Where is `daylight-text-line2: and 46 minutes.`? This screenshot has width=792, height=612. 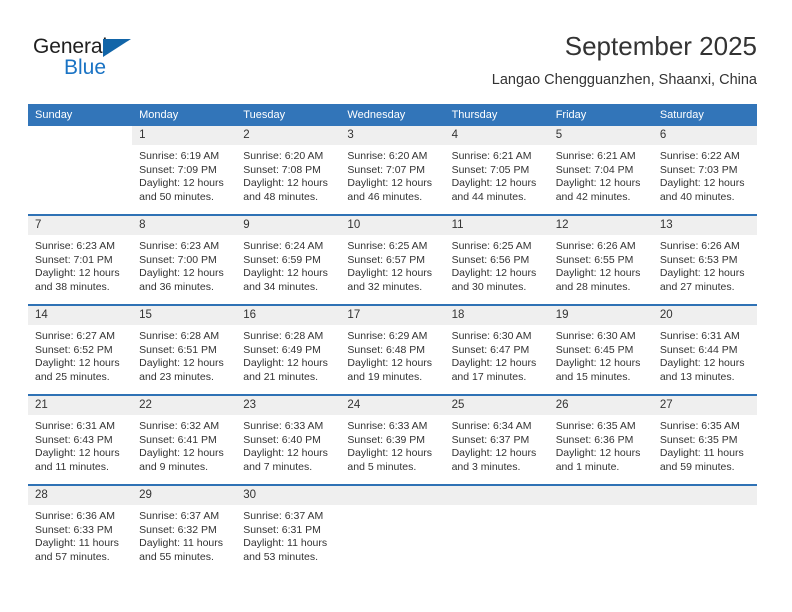 daylight-text-line2: and 46 minutes. is located at coordinates (385, 196).